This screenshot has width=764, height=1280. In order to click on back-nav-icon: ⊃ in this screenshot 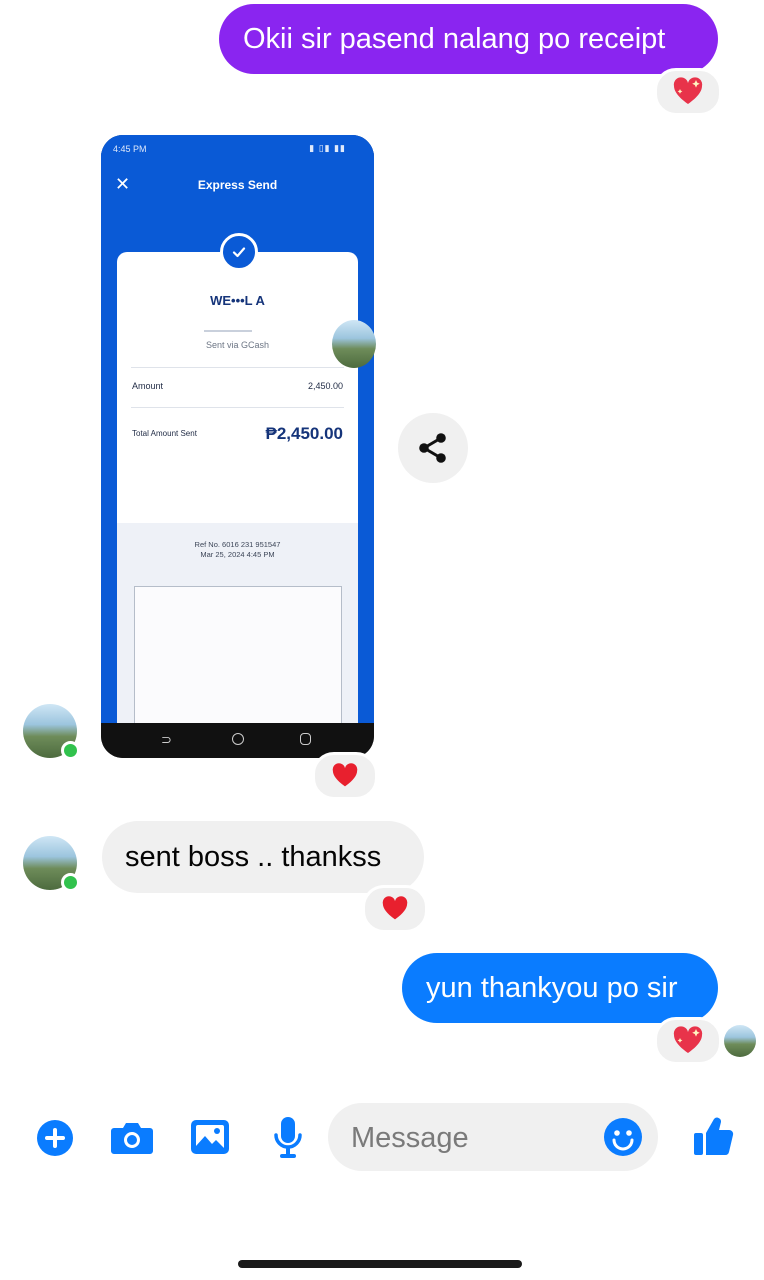, I will do `click(166, 739)`.